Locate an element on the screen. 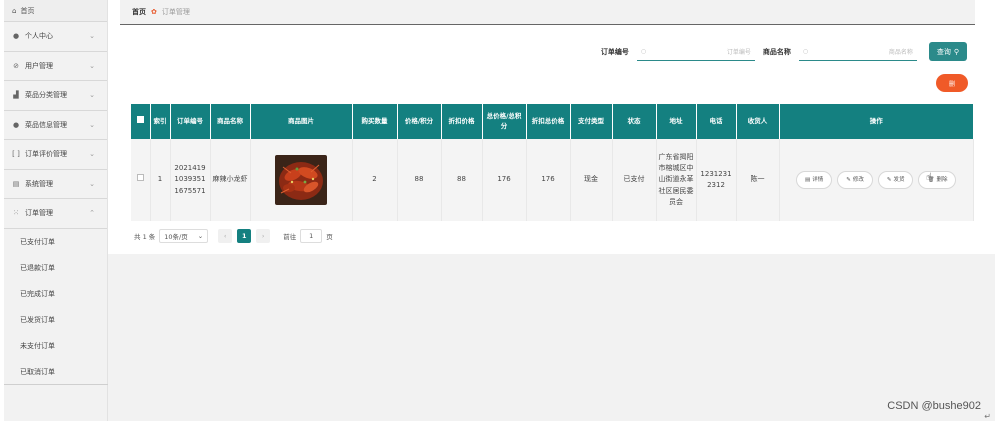  col-status: 状态 is located at coordinates (634, 121).